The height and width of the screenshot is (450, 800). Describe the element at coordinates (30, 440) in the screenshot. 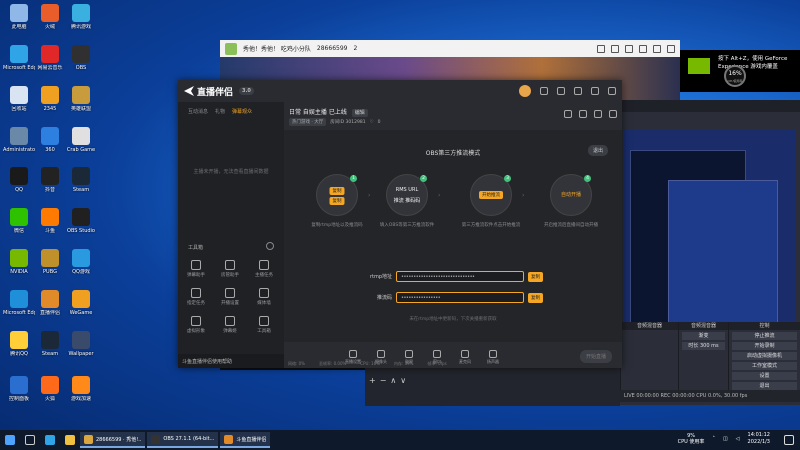

I see `task-view-icon` at that location.